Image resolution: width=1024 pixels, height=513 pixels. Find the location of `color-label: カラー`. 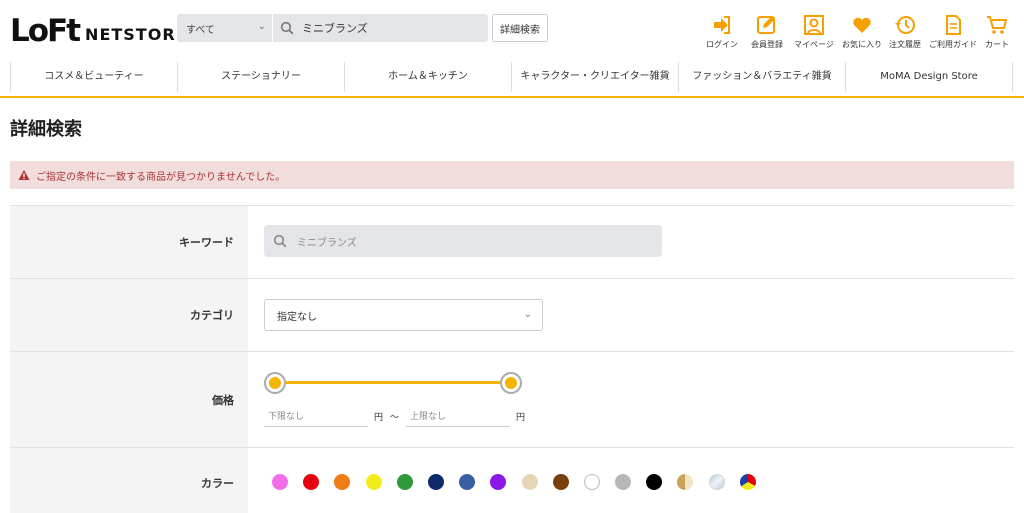

color-label: カラー is located at coordinates (129, 480).